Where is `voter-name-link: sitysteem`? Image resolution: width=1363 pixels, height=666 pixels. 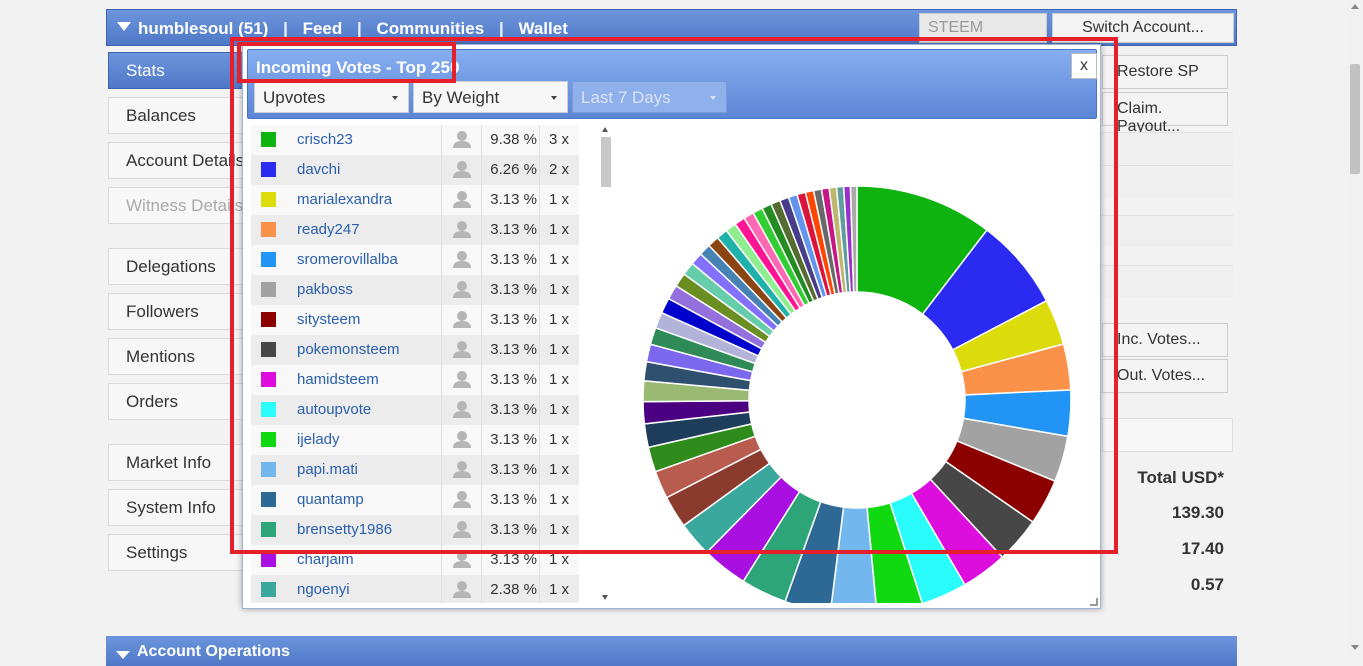
voter-name-link: sitysteem is located at coordinates (328, 319).